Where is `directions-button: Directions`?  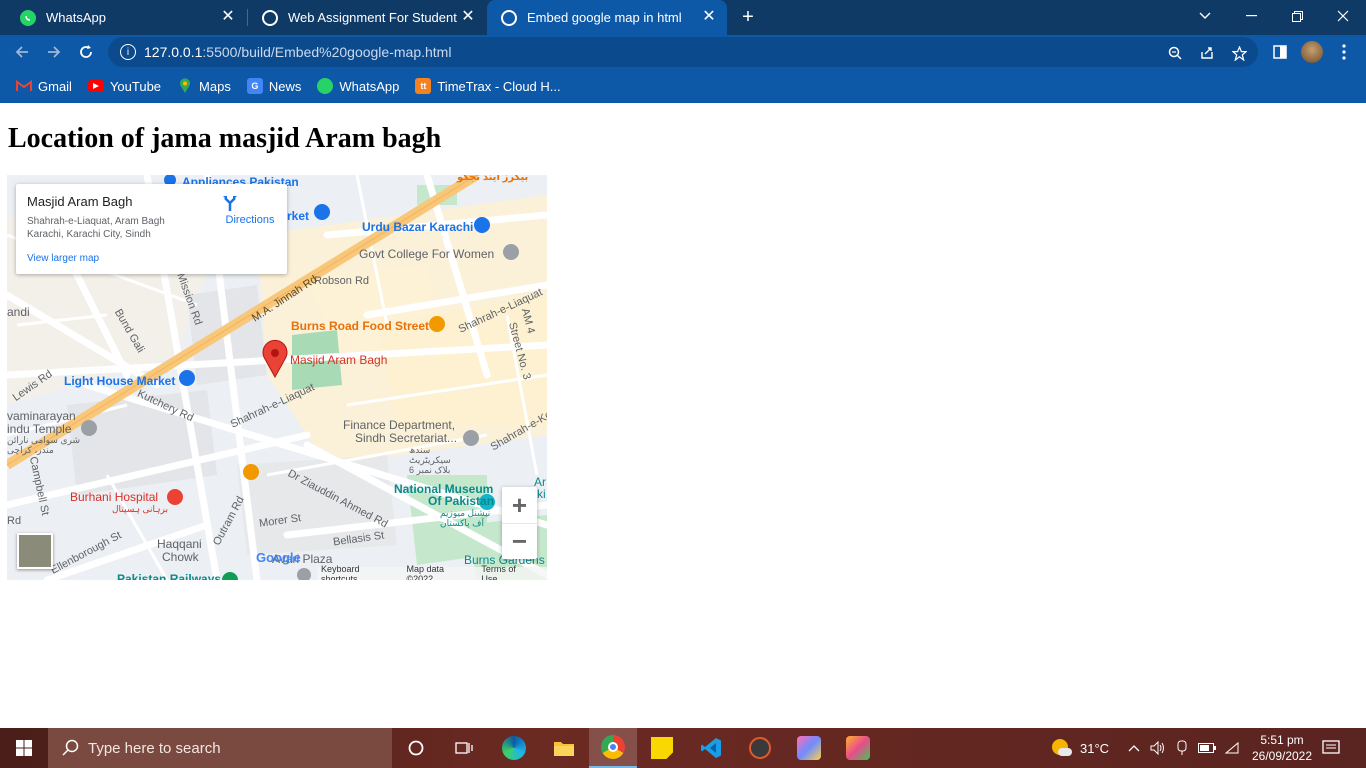
directions-button: Directions is located at coordinates (250, 210).